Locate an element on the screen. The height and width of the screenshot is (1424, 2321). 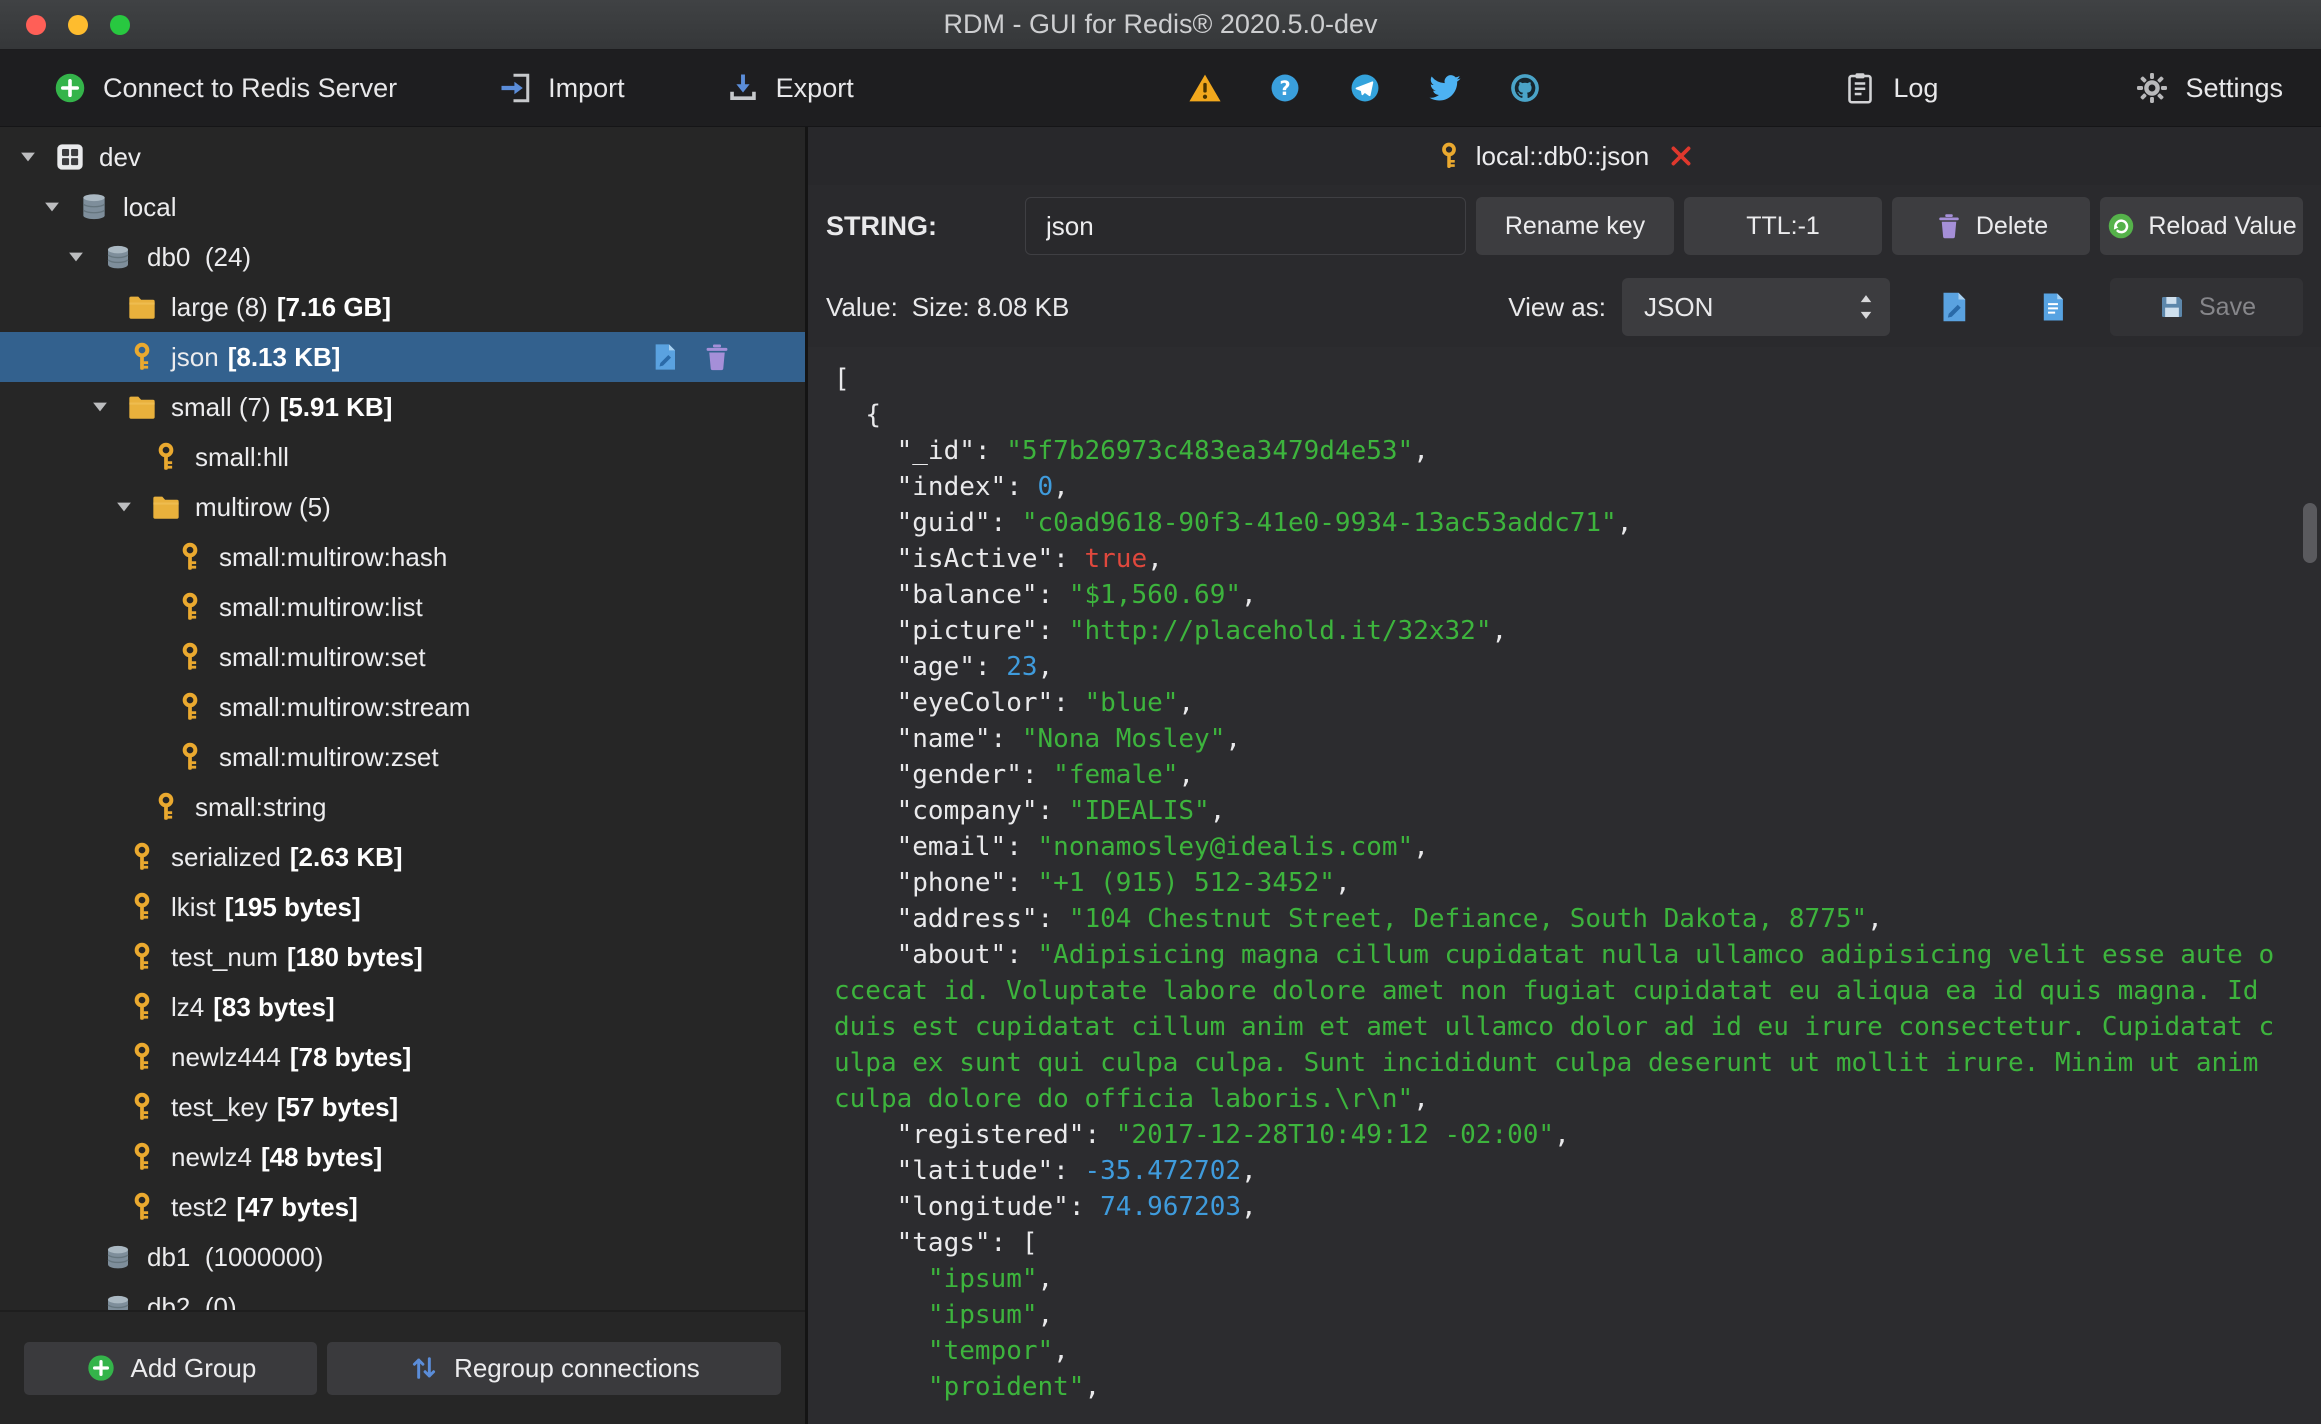
tree-item: db1 (1000000) is located at coordinates (402, 1257).